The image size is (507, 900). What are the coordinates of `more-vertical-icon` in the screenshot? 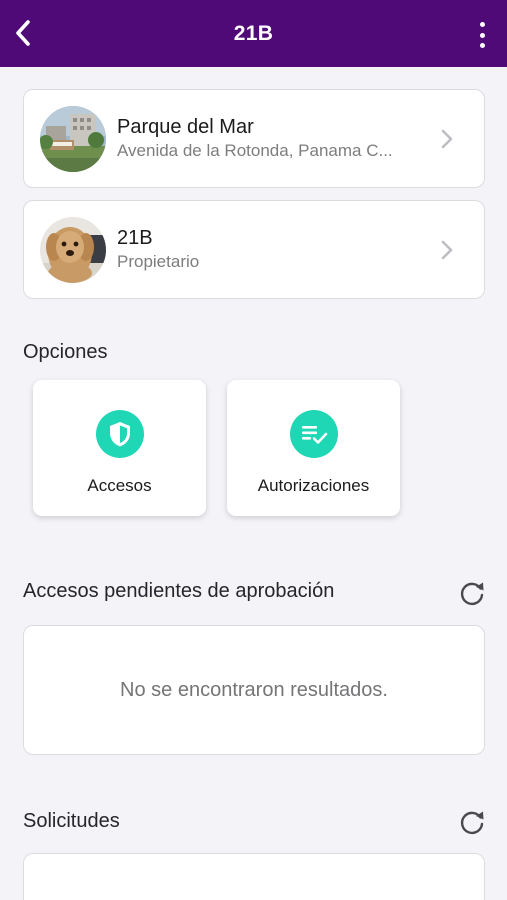 It's located at (482, 24).